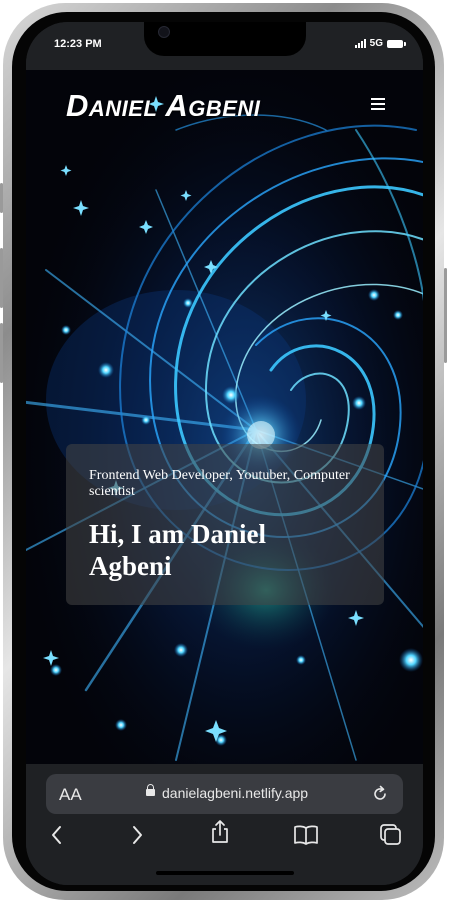  I want to click on volume-up-button, so click(1, 278).